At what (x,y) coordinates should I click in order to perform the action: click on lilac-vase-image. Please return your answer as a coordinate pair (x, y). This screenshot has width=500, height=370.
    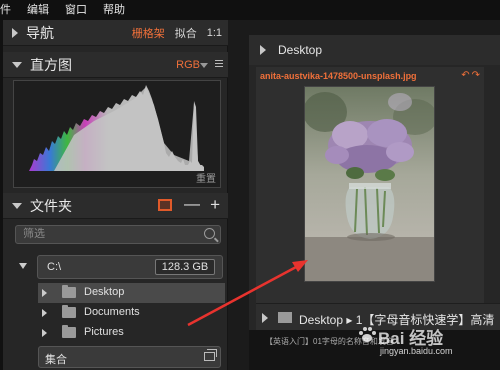
    Looking at the image, I should click on (369, 184).